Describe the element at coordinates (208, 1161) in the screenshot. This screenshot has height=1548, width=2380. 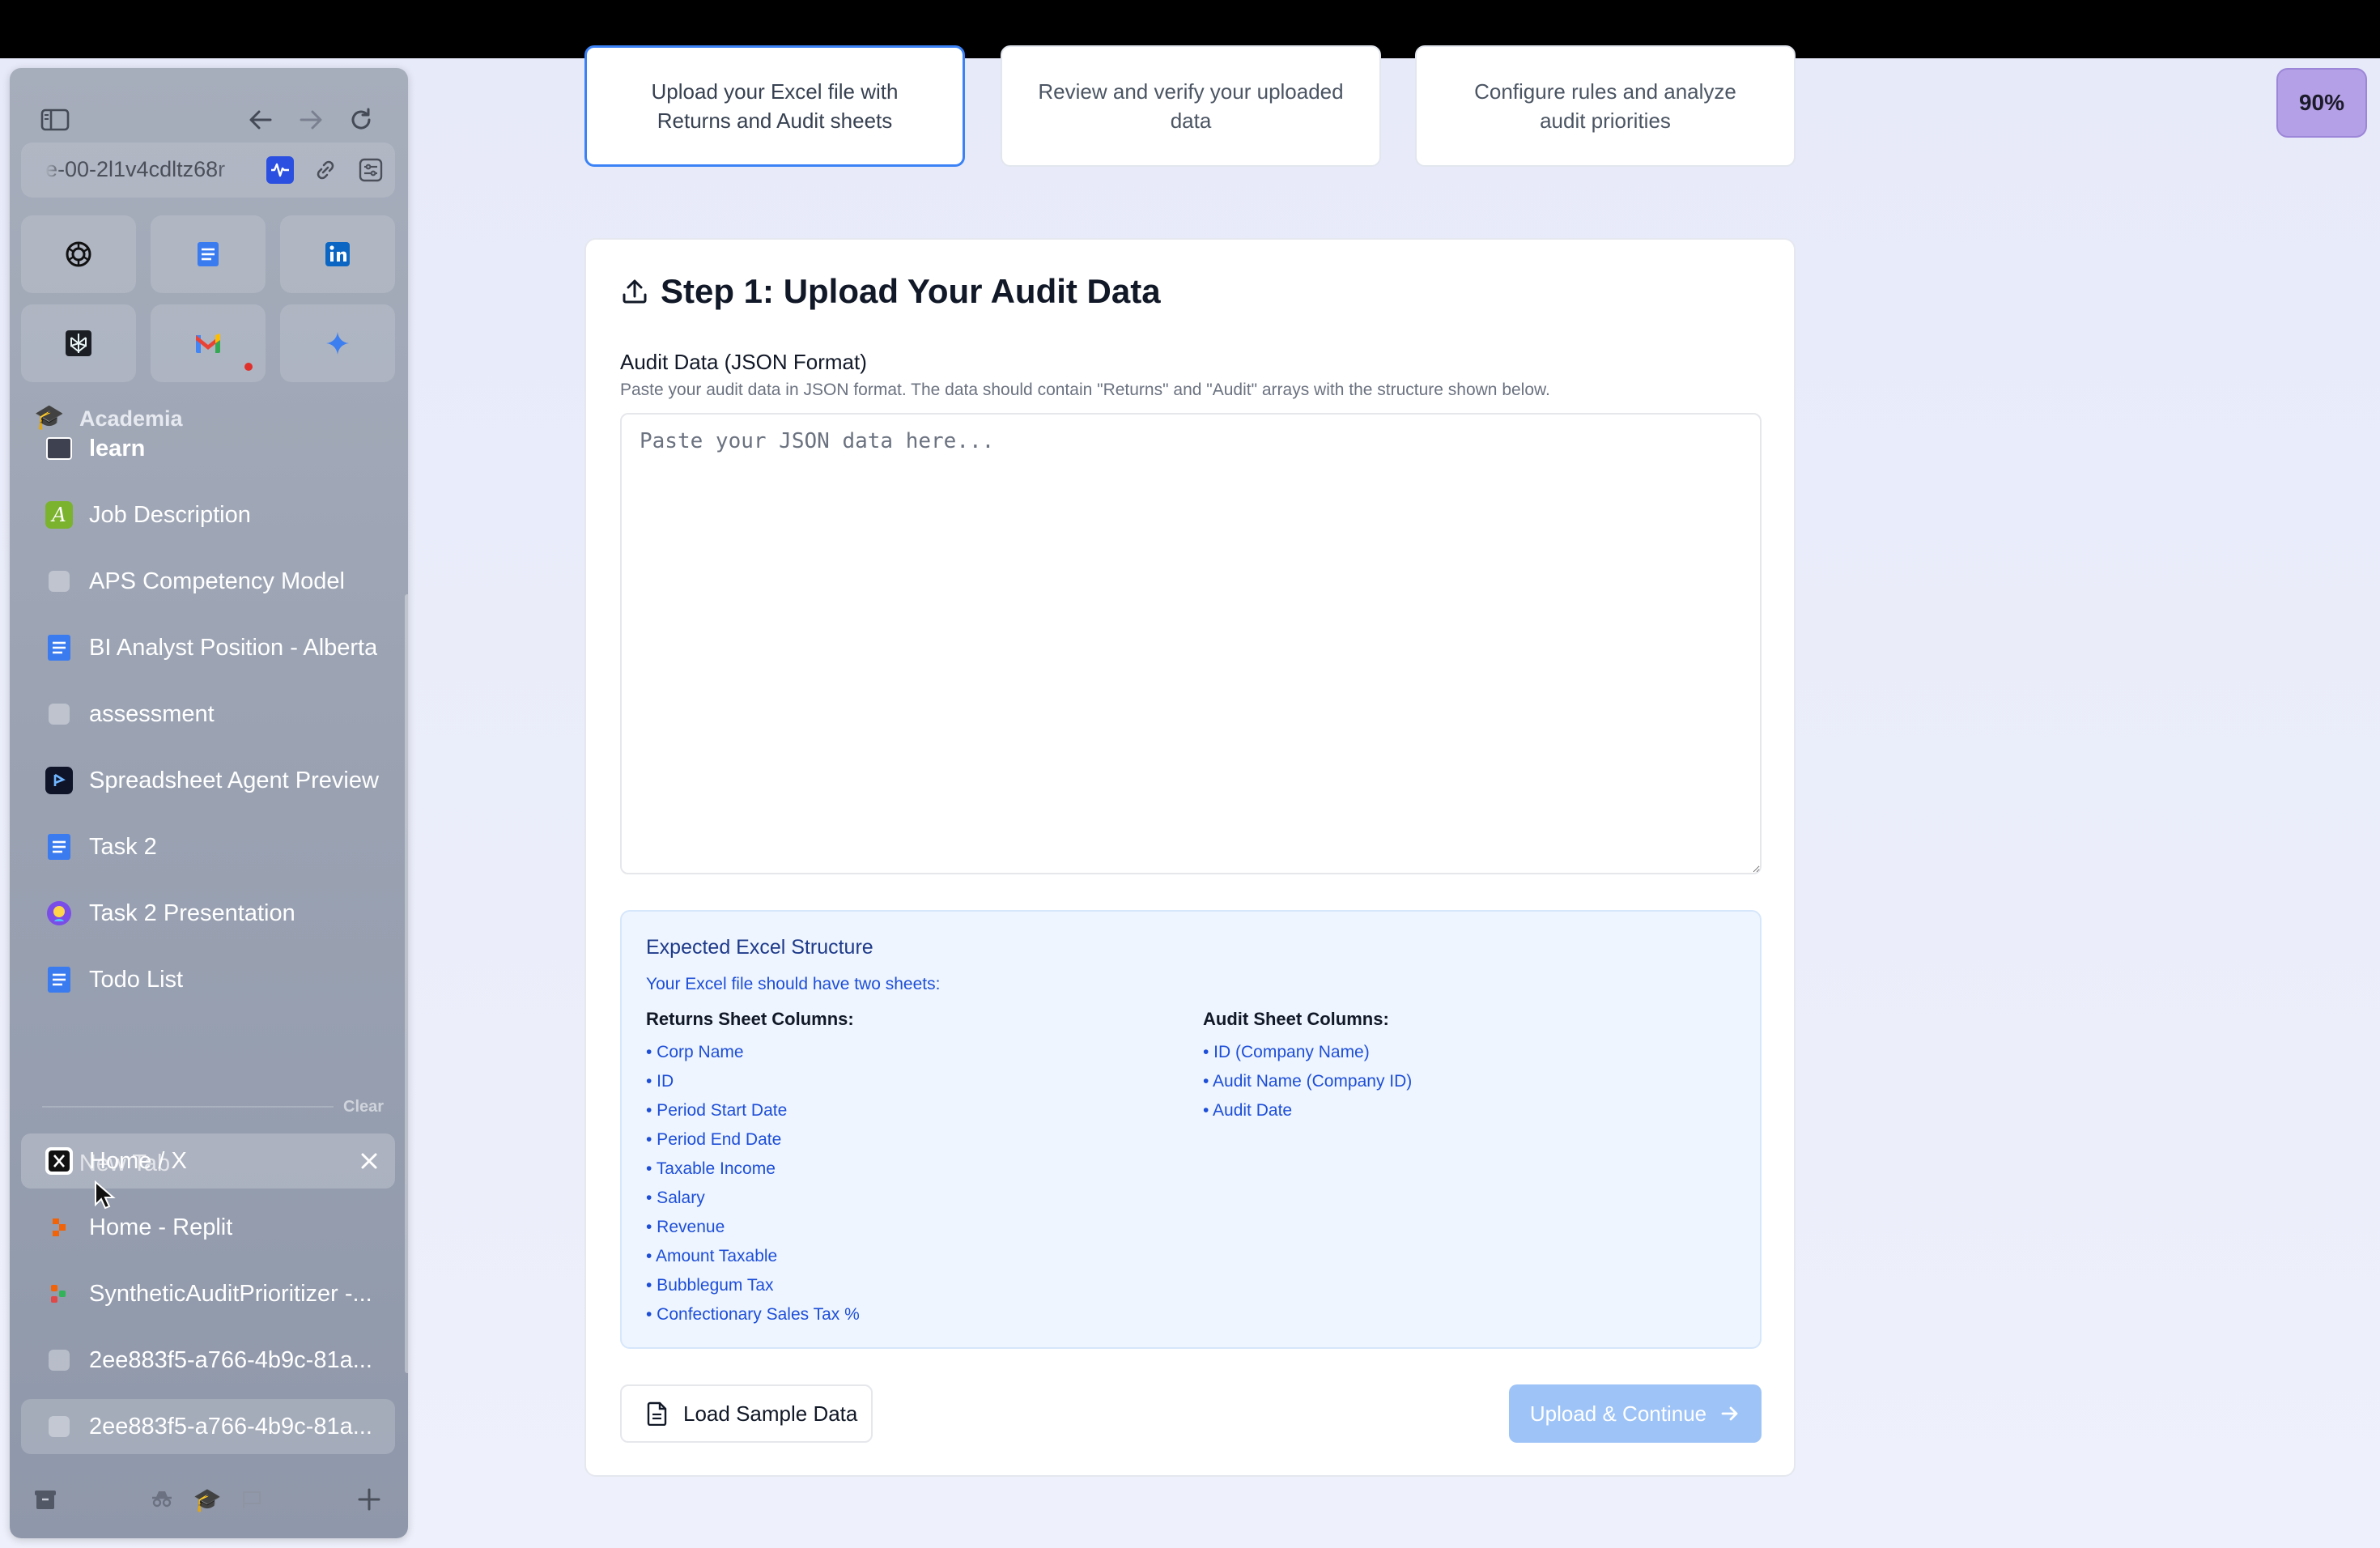
I see `open-tab-home-x: Home / X` at that location.